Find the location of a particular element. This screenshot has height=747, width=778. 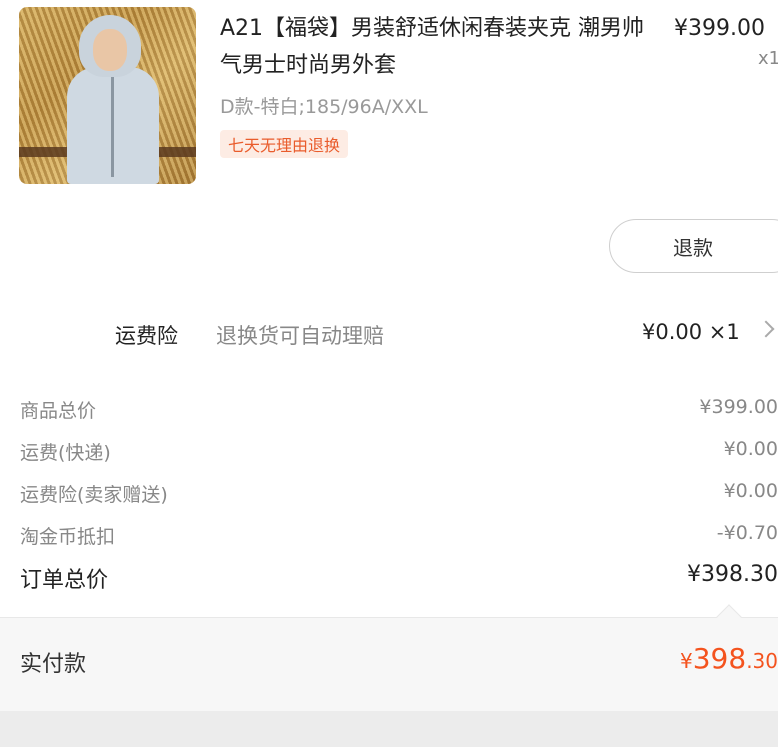

product-sku: D款-特白;185/96A/XXL is located at coordinates (324, 107).